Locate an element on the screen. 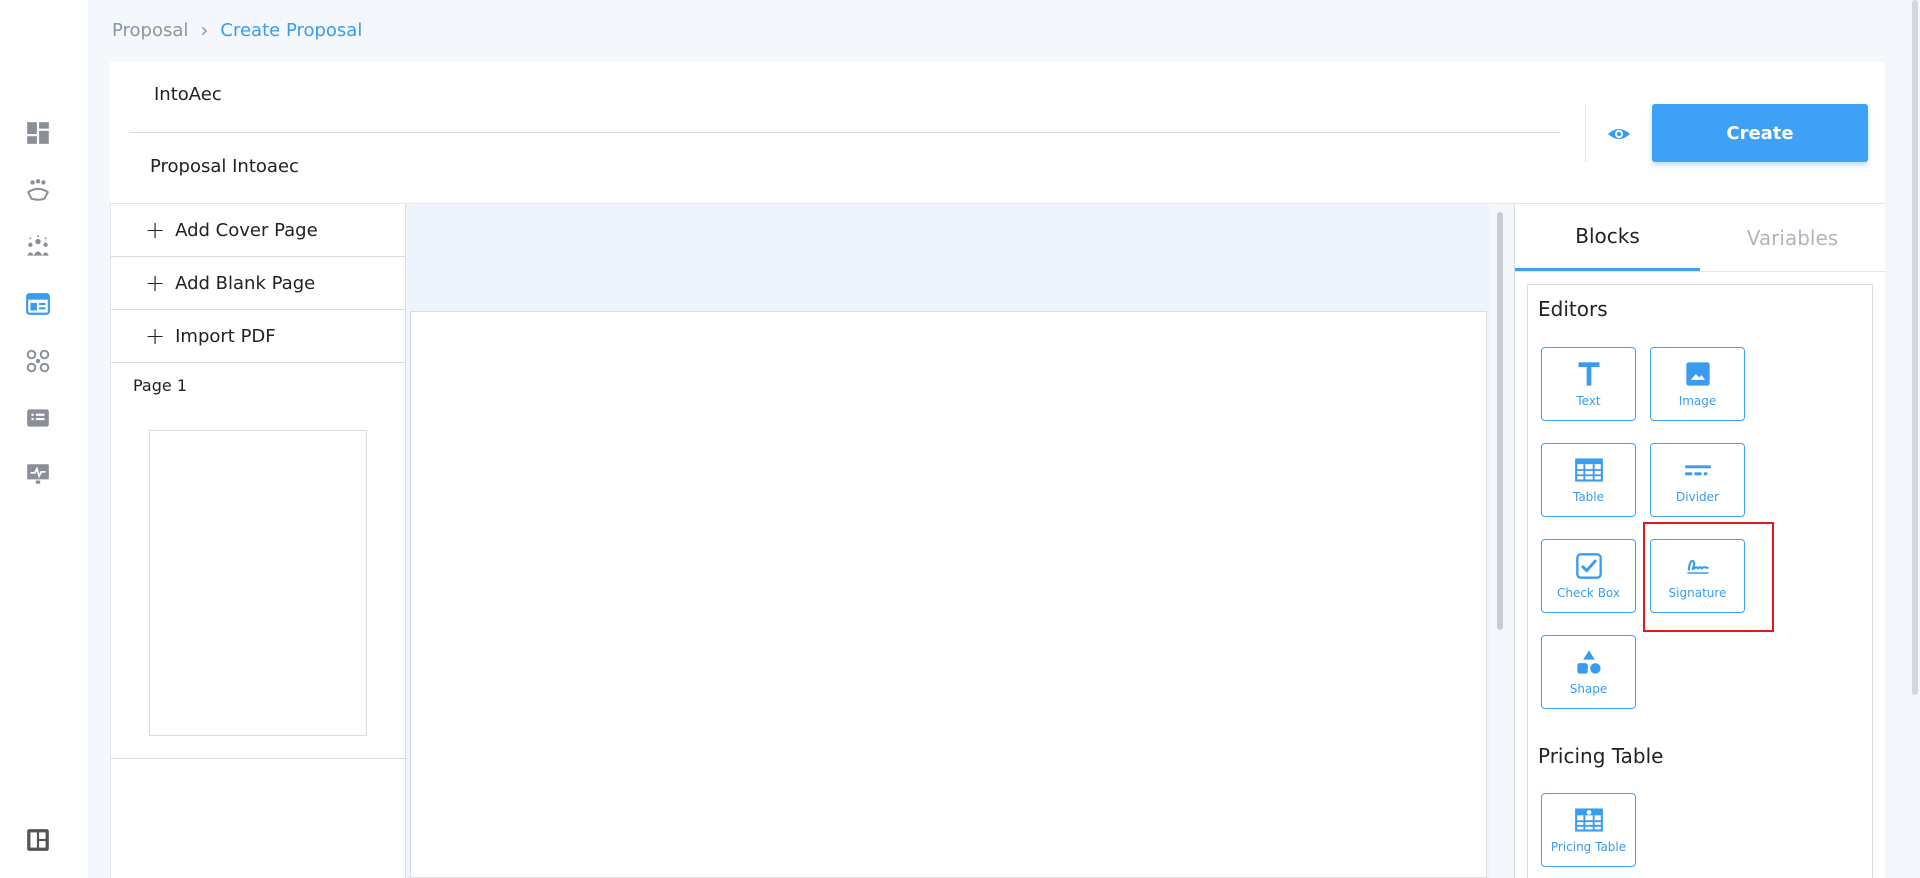 The height and width of the screenshot is (878, 1920). pricing-table-block: Pricing Table is located at coordinates (1588, 830).